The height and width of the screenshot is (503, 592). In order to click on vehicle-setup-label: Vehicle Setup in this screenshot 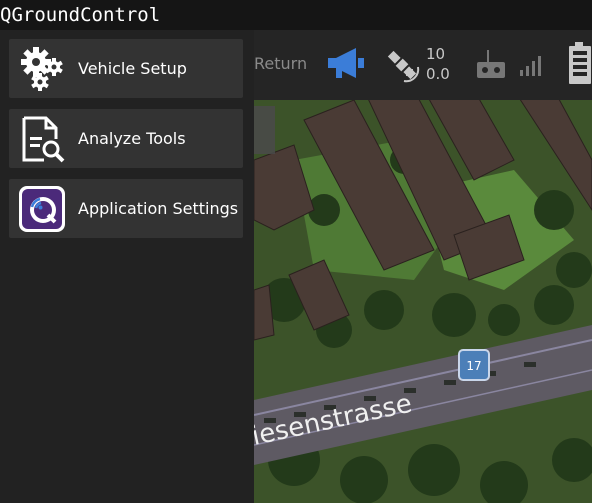, I will do `click(132, 68)`.